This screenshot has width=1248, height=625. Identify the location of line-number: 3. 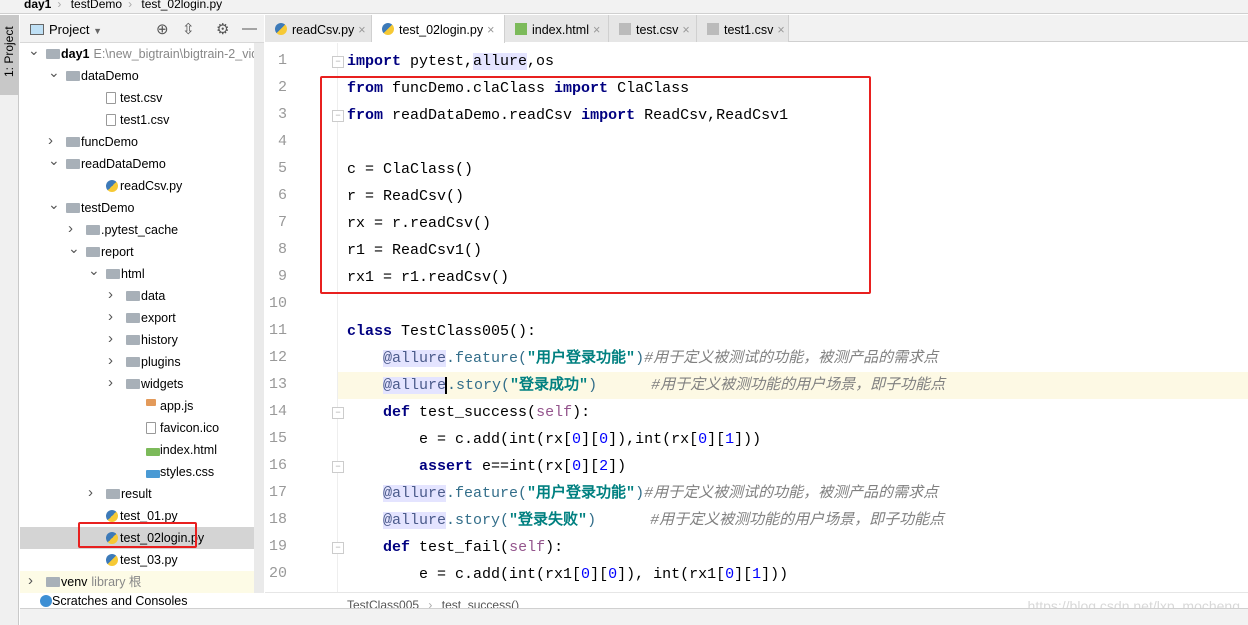
(282, 114).